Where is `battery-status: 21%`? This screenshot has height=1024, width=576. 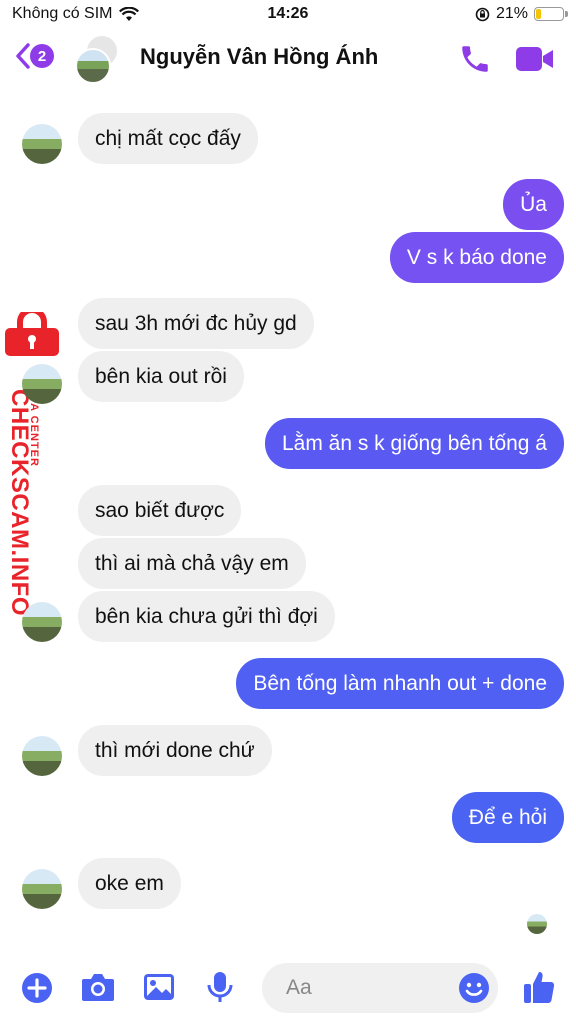
battery-status: 21% is located at coordinates (521, 14).